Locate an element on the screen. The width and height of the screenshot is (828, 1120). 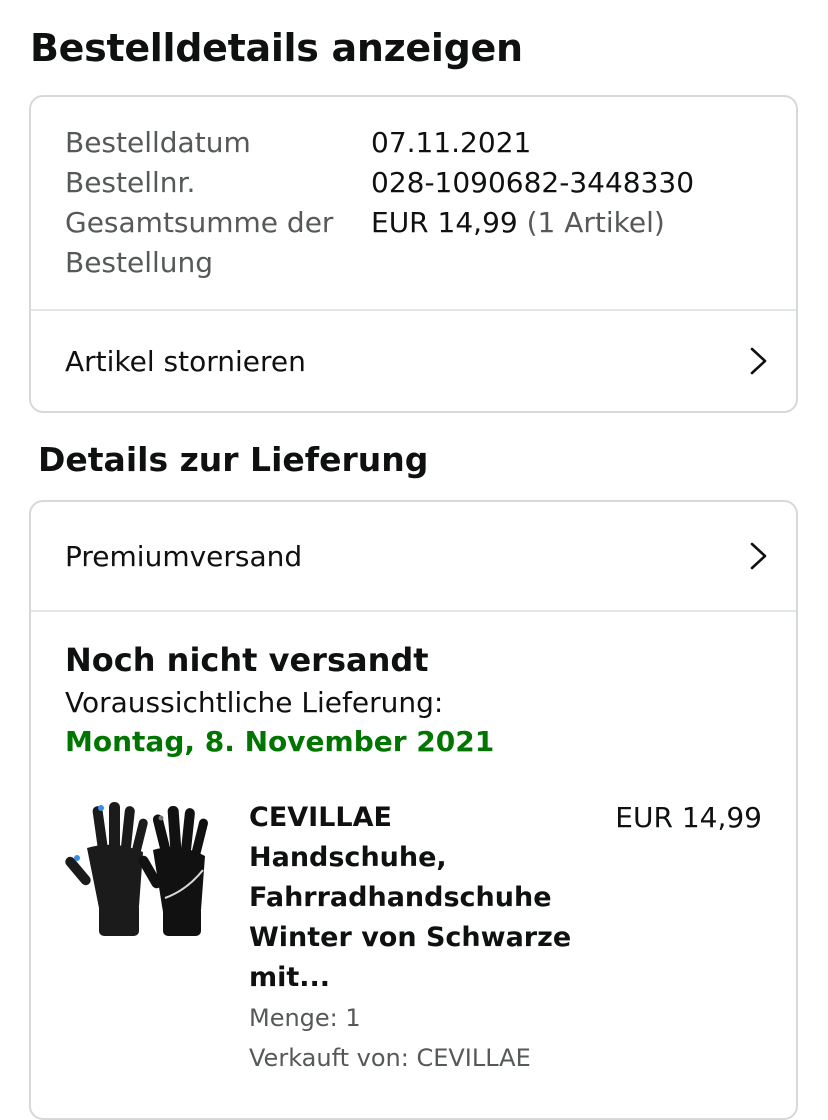
item-title-line: CEVILLAE Handschuhe, is located at coordinates (348, 837).